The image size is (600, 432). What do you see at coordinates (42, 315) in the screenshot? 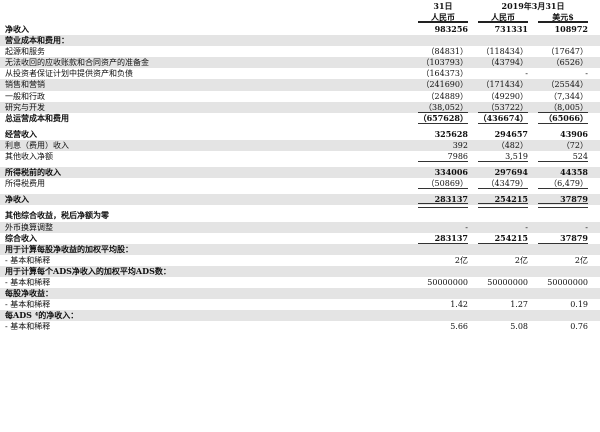
I see `row-label: 每ADS ⁴的净收入：` at bounding box center [42, 315].